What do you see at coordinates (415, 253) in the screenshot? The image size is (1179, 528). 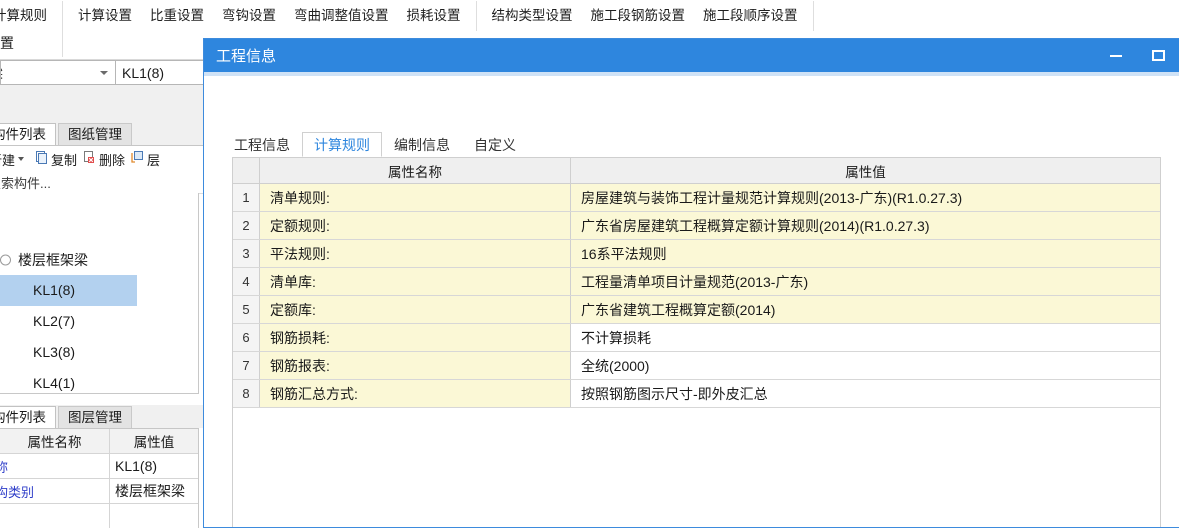 I see `row-property-name: 平法规则:` at bounding box center [415, 253].